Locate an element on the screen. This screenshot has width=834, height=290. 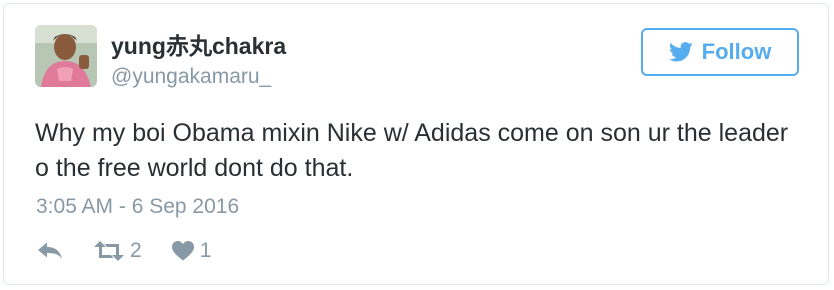
retweet-button: 2 is located at coordinates (118, 251).